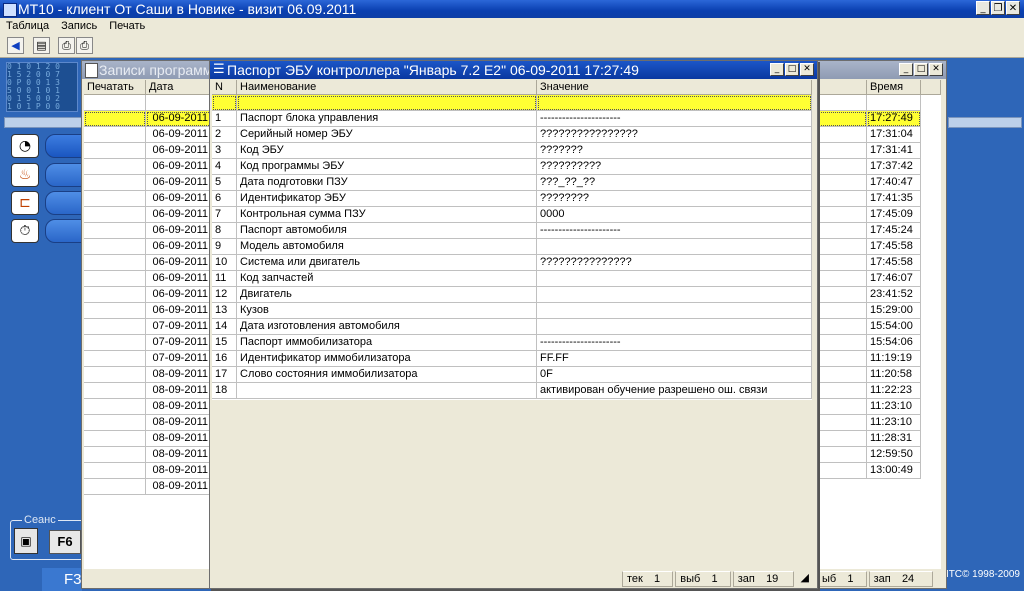 Image resolution: width=1024 pixels, height=591 pixels. I want to click on table-cell-n: 12, so click(224, 295).